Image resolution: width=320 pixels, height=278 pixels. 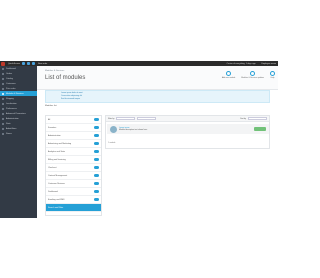 What do you see at coordinates (257, 118) in the screenshot?
I see `sort-select` at bounding box center [257, 118].